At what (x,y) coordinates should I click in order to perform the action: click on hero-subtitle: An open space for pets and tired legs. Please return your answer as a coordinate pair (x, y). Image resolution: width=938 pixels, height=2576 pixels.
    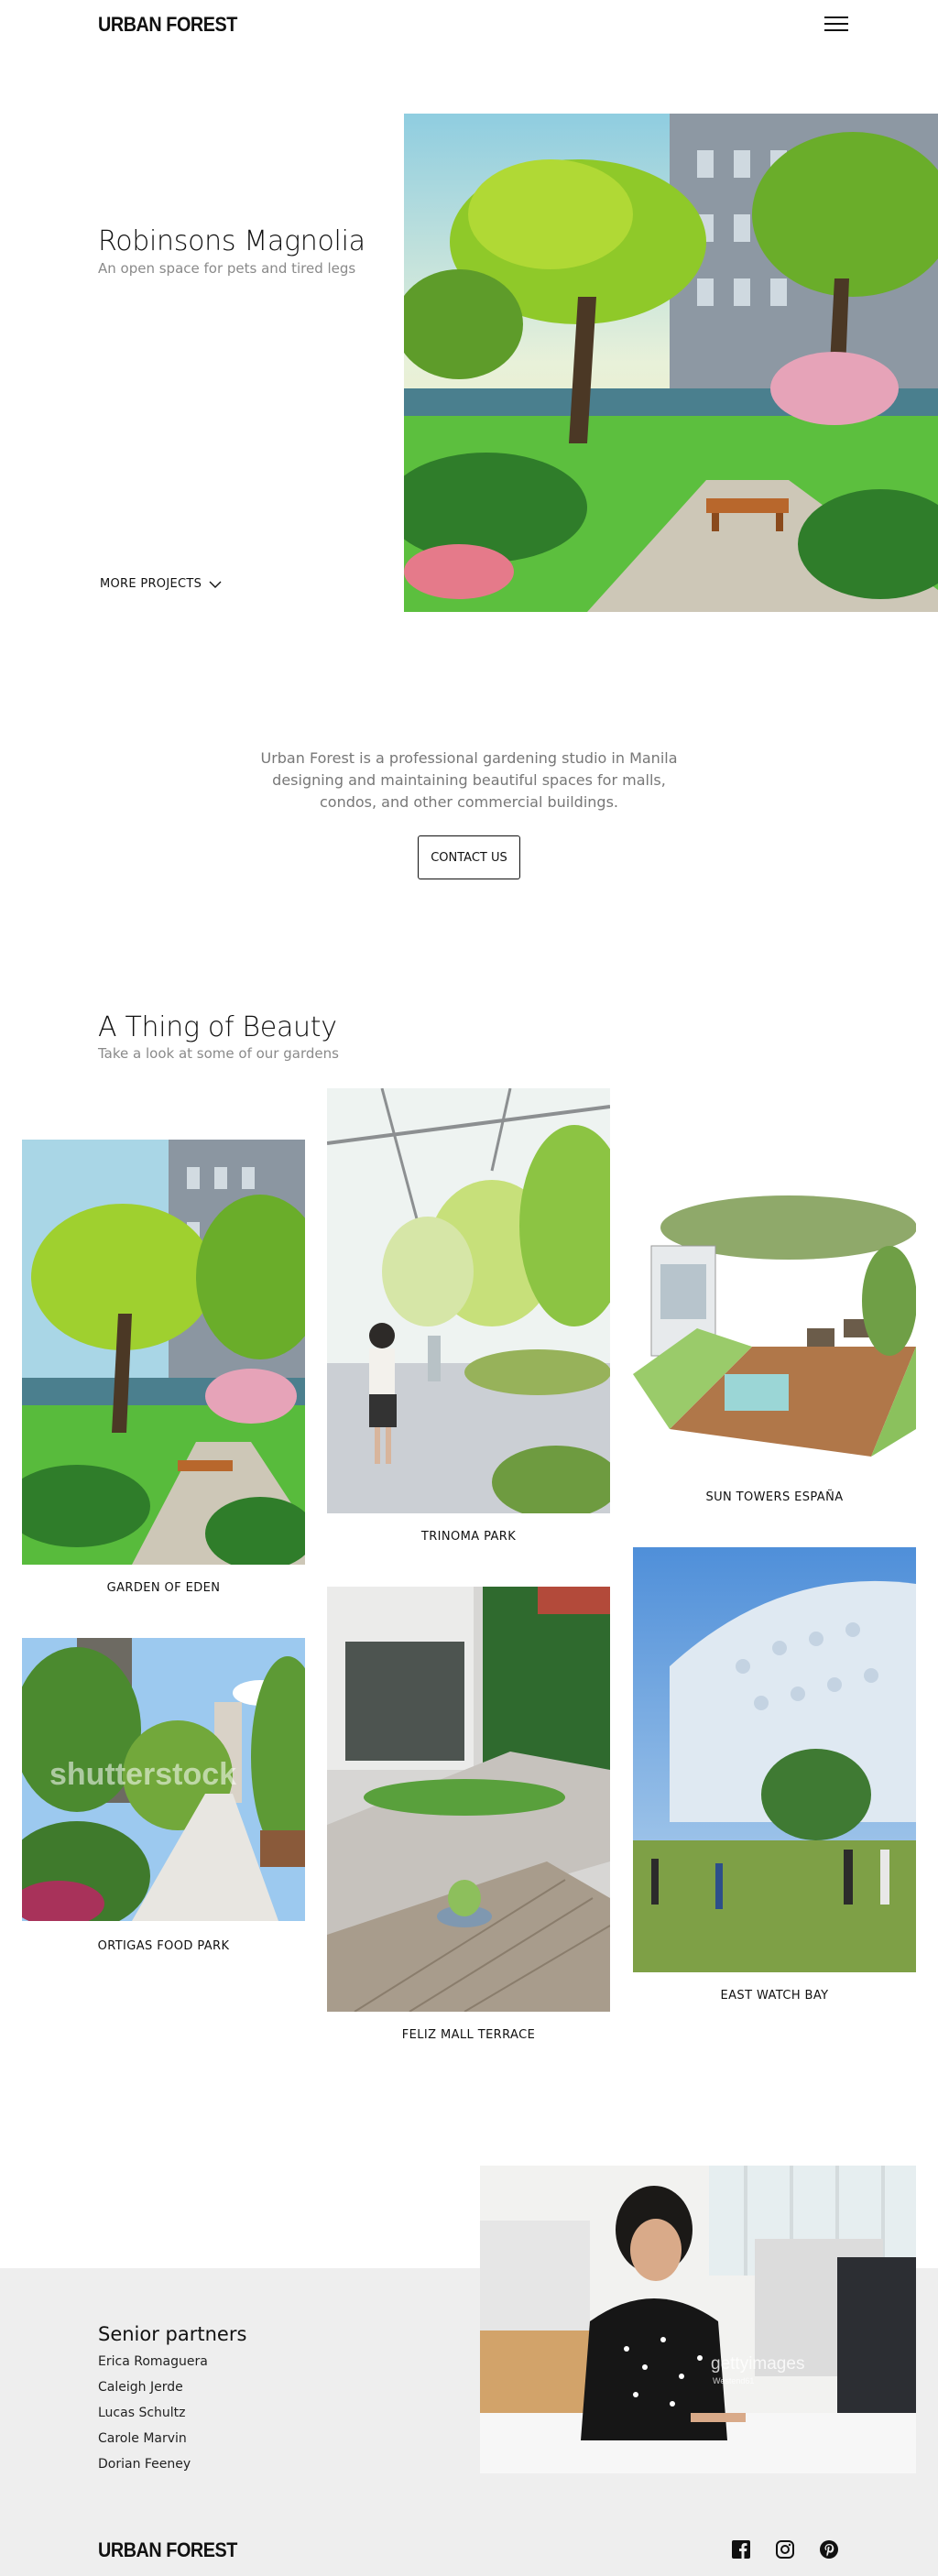
    Looking at the image, I should click on (227, 268).